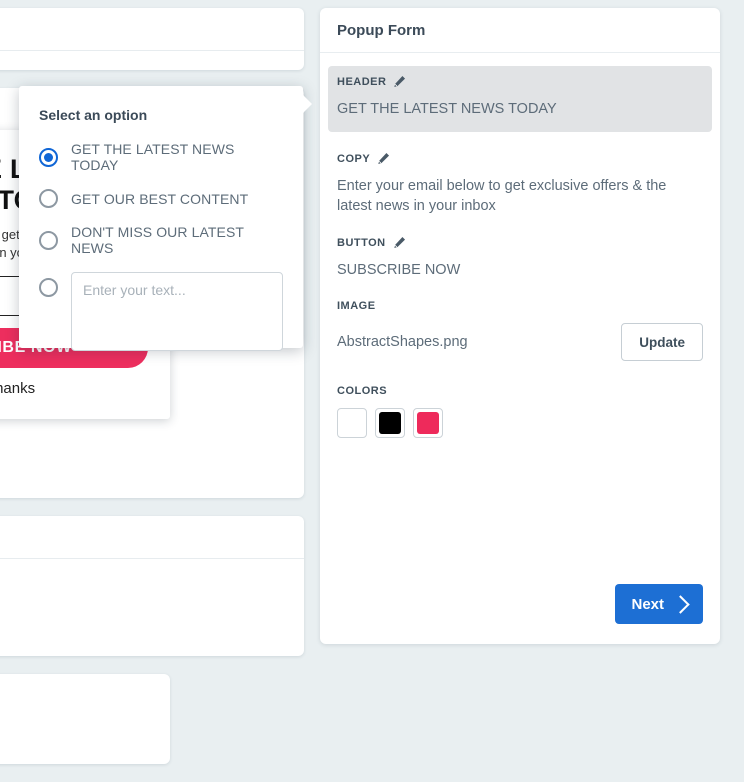  What do you see at coordinates (362, 81) in the screenshot?
I see `field-header-label: HEADER` at bounding box center [362, 81].